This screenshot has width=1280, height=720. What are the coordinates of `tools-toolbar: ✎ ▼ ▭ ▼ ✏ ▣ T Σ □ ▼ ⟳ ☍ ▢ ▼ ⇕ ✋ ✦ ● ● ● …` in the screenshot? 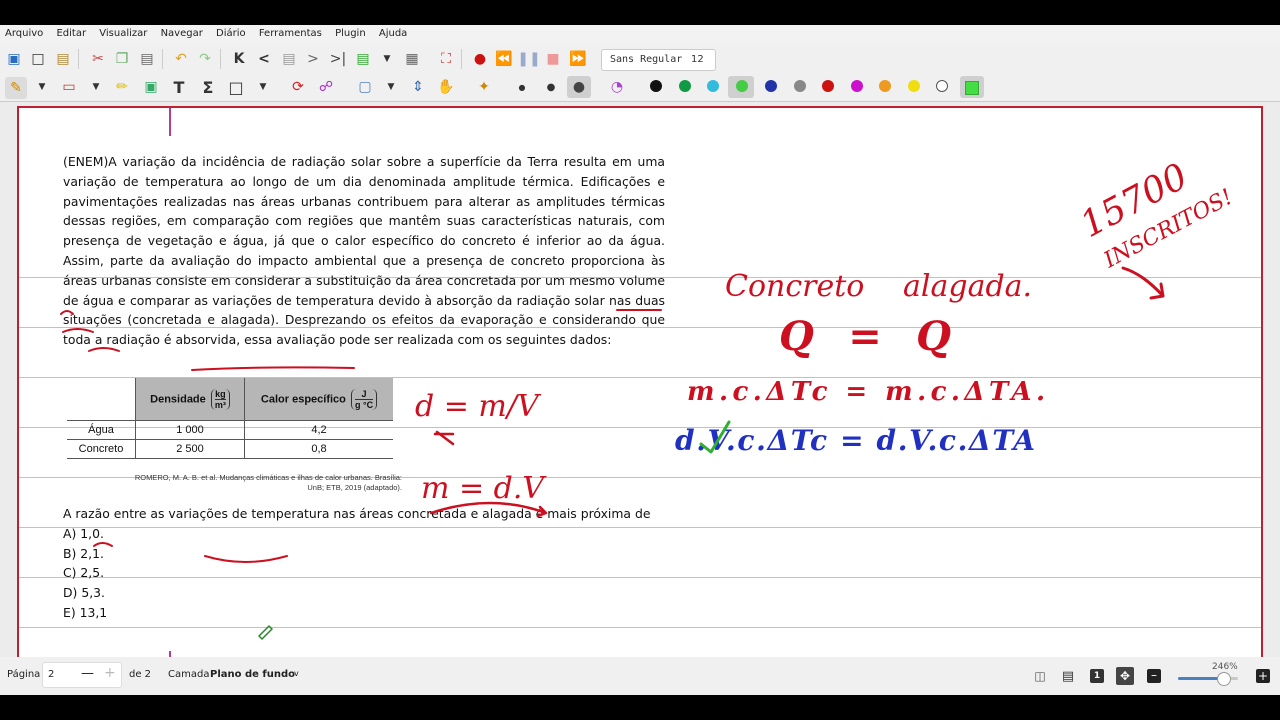 It's located at (640, 87).